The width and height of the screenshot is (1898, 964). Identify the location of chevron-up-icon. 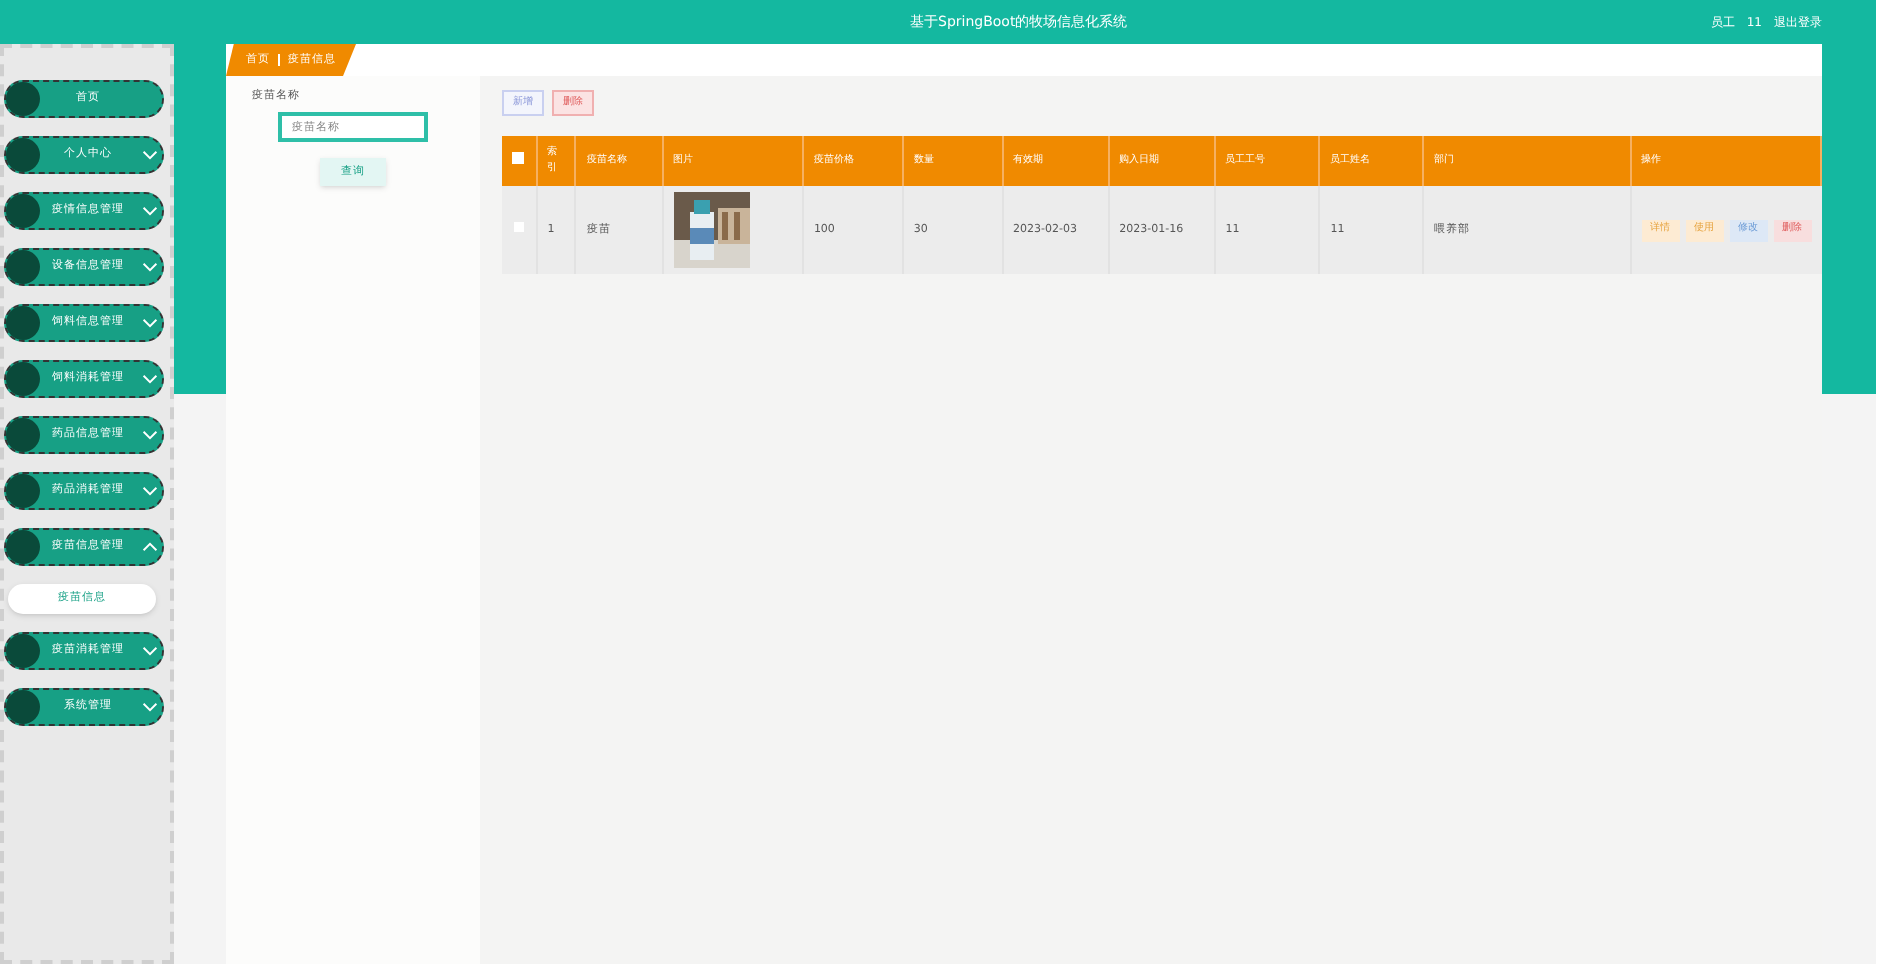
(149, 547).